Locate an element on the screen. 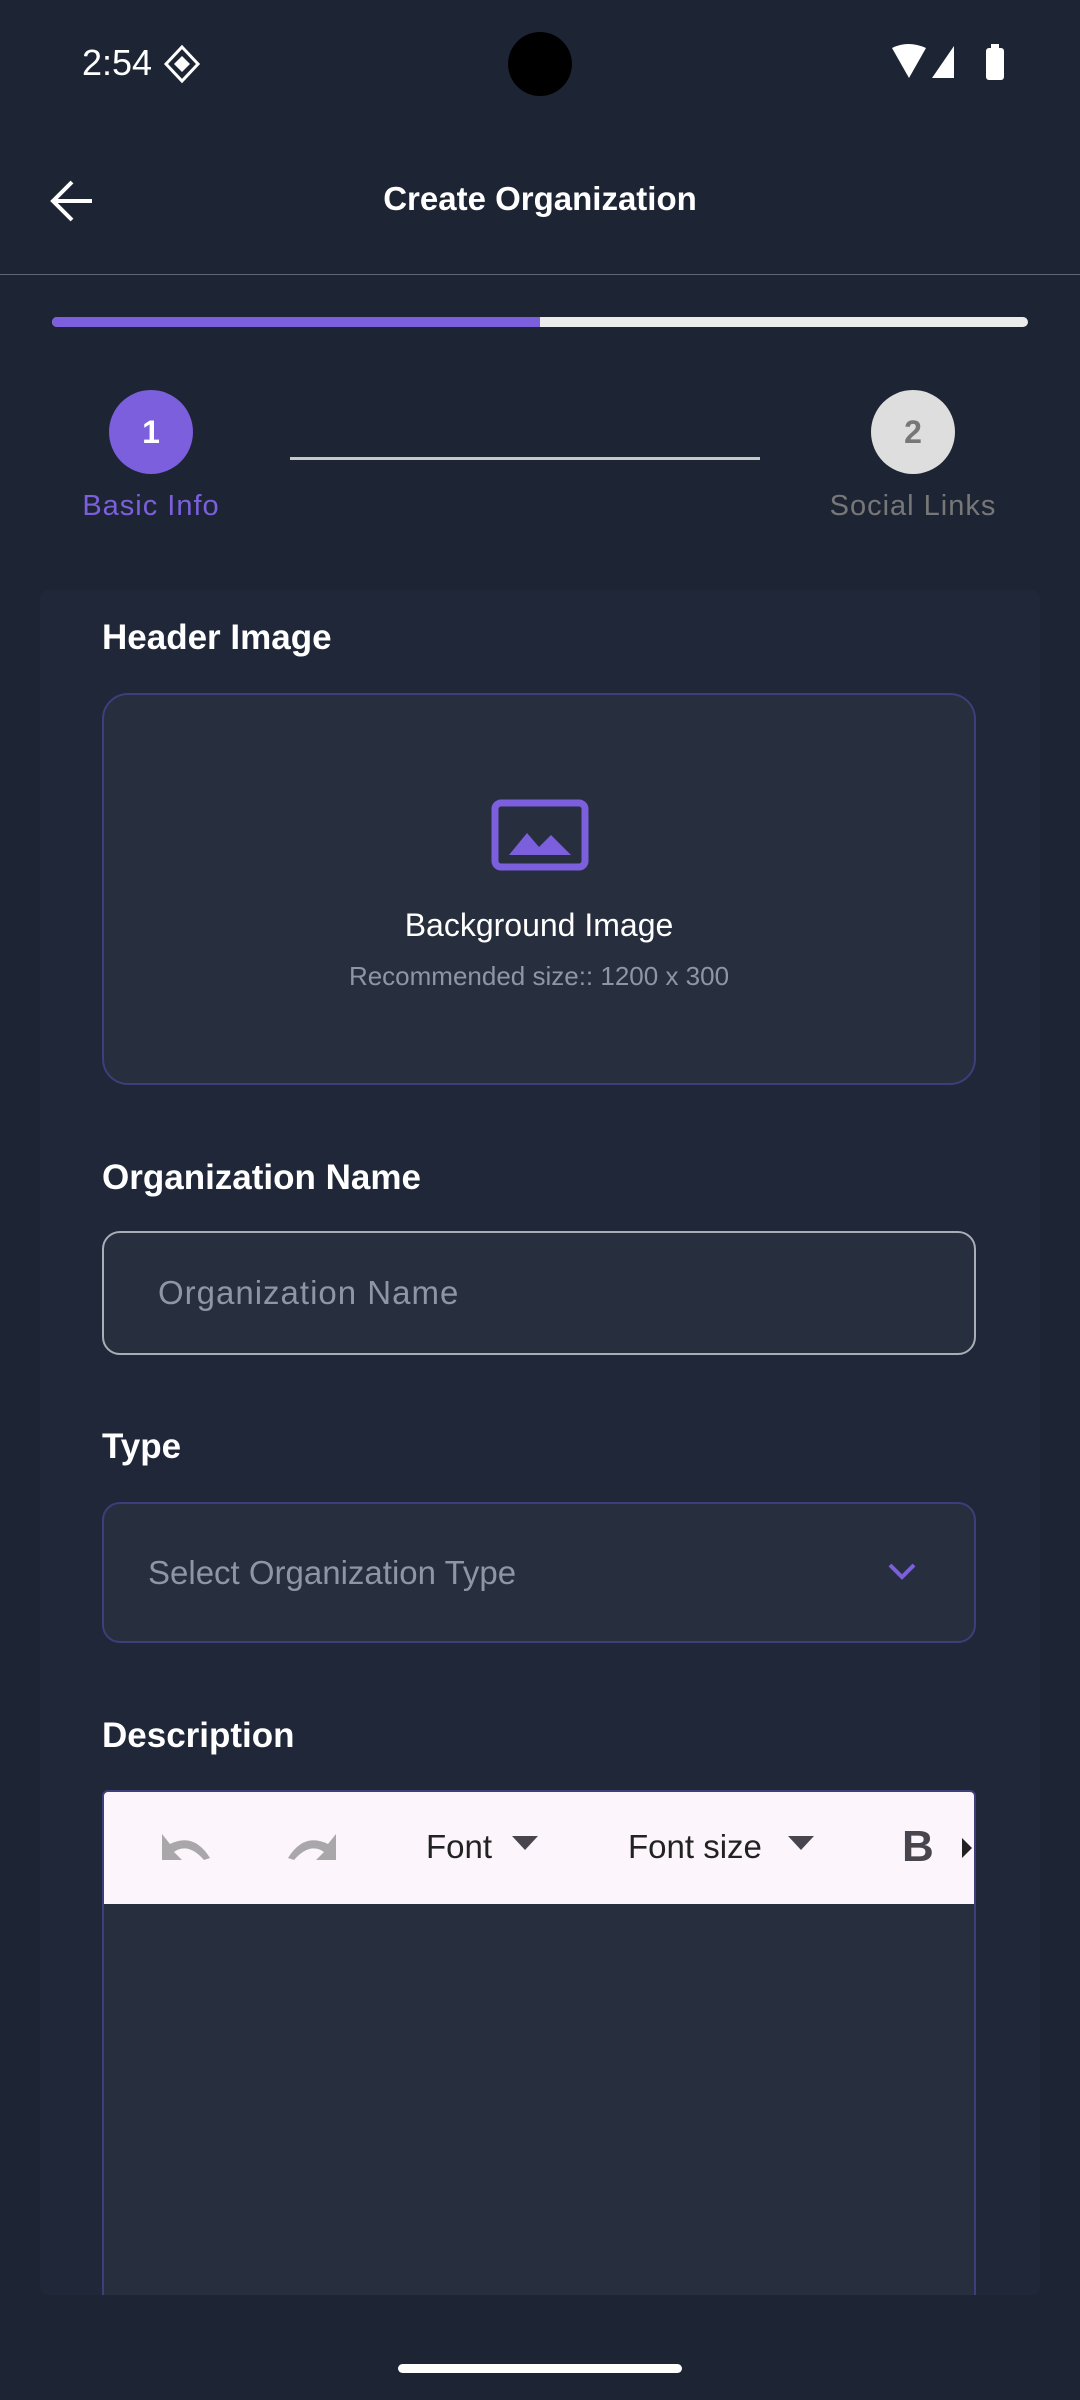 Image resolution: width=1080 pixels, height=2400 pixels. upload-title: Background Image is located at coordinates (539, 925).